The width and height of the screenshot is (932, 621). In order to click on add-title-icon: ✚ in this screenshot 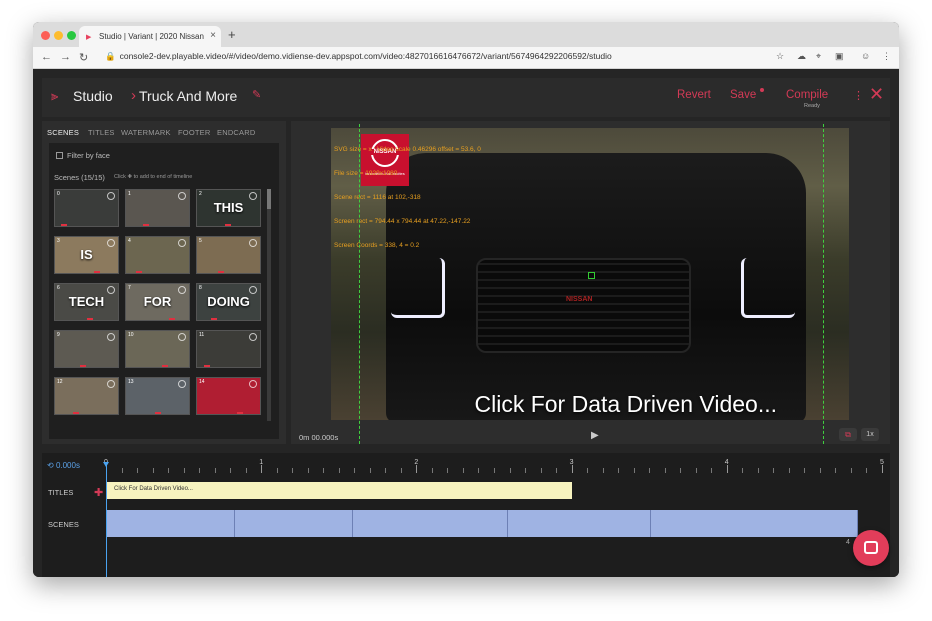, I will do `click(98, 492)`.